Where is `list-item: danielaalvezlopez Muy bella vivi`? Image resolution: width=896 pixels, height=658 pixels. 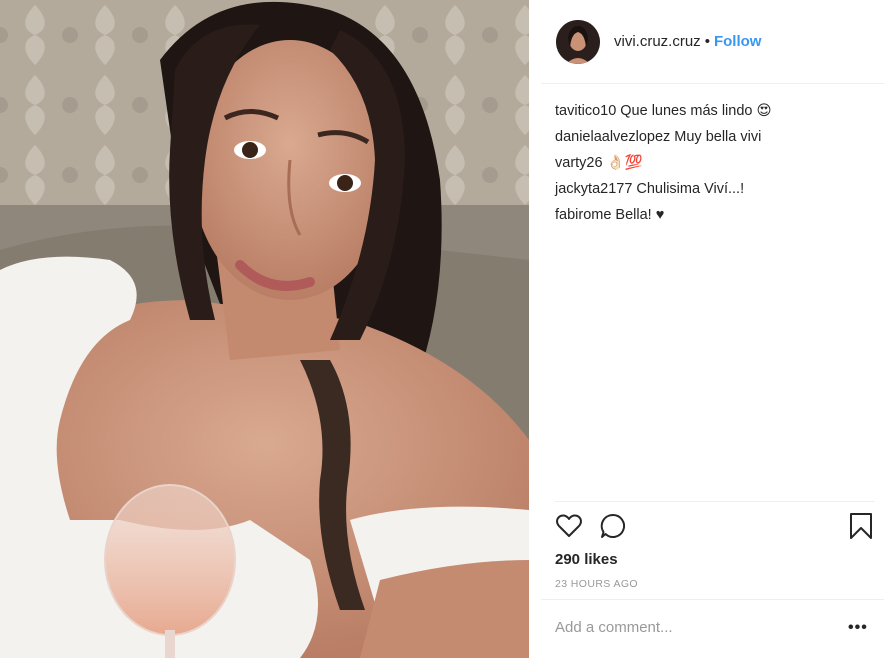 list-item: danielaalvezlopez Muy bella vivi is located at coordinates (715, 137).